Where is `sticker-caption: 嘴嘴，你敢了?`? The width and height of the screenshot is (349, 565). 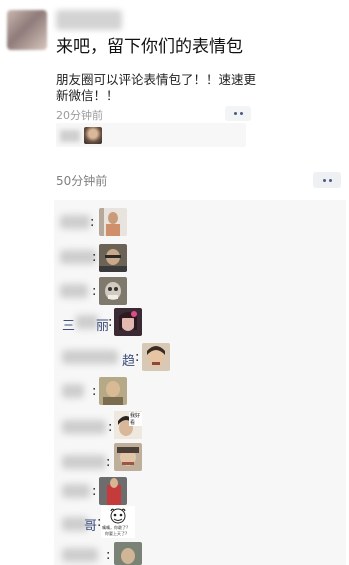
sticker-caption: 嘴嘴，你敢了? is located at coordinates (115, 527).